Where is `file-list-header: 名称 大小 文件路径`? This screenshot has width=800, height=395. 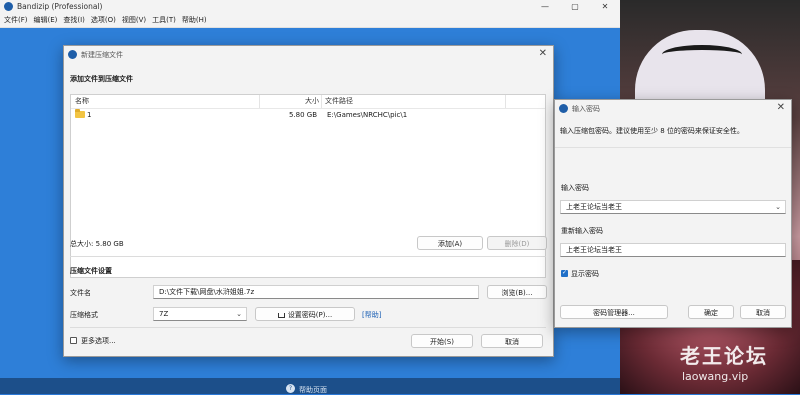
file-list-header: 名称 大小 文件路径 is located at coordinates (308, 102).